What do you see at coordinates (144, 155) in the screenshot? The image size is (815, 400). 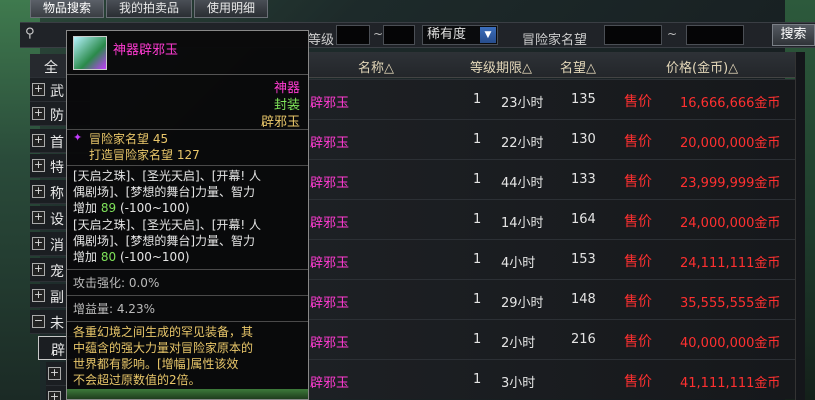 I see `tooltip-forge-rep: 打造冒险家名望 127` at bounding box center [144, 155].